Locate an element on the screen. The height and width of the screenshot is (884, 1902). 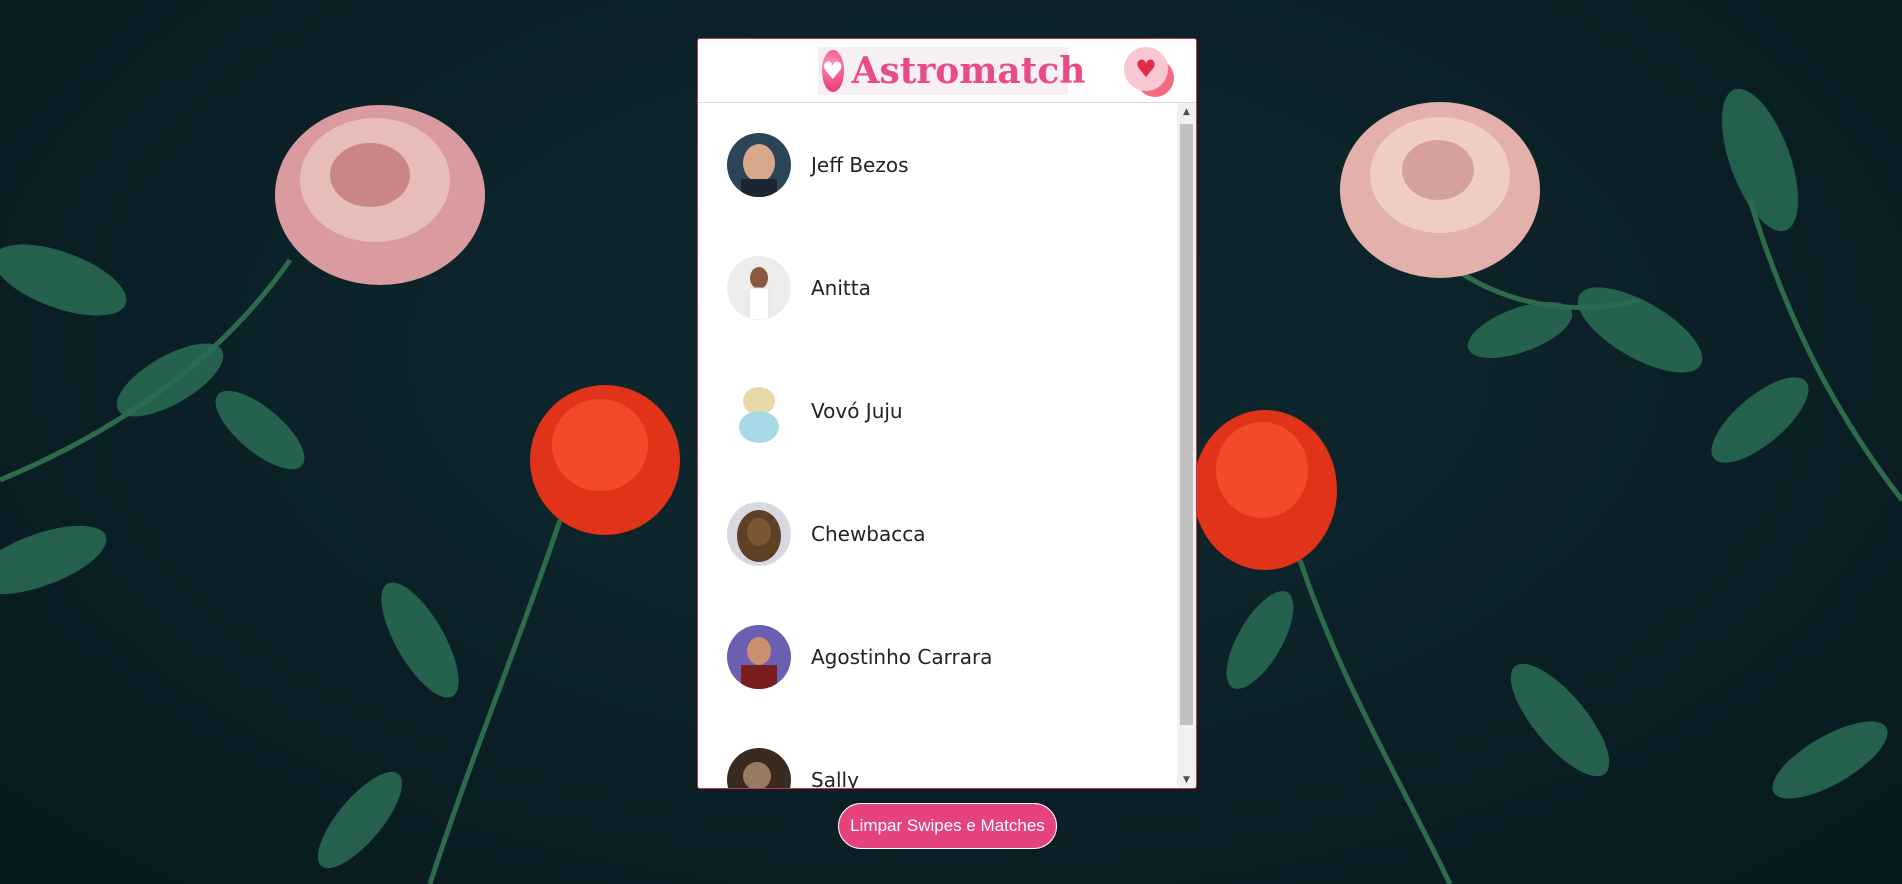
match-item: Chewbacca is located at coordinates (937, 533).